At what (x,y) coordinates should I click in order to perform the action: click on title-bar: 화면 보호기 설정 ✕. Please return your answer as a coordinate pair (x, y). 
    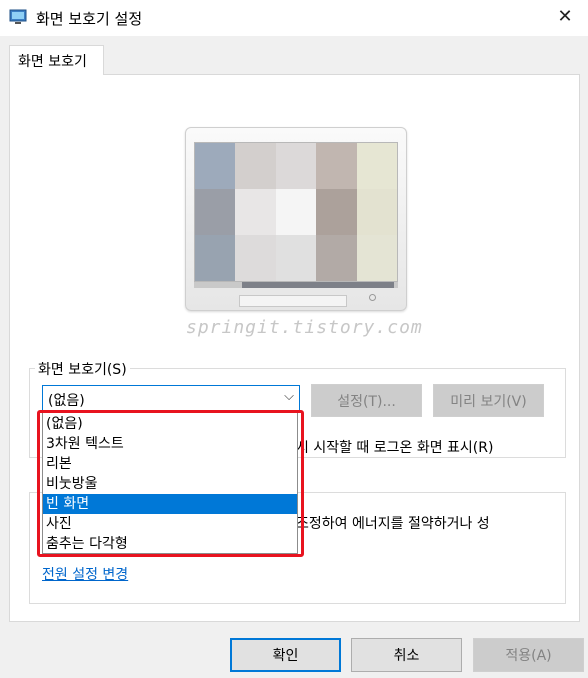
    Looking at the image, I should click on (294, 18).